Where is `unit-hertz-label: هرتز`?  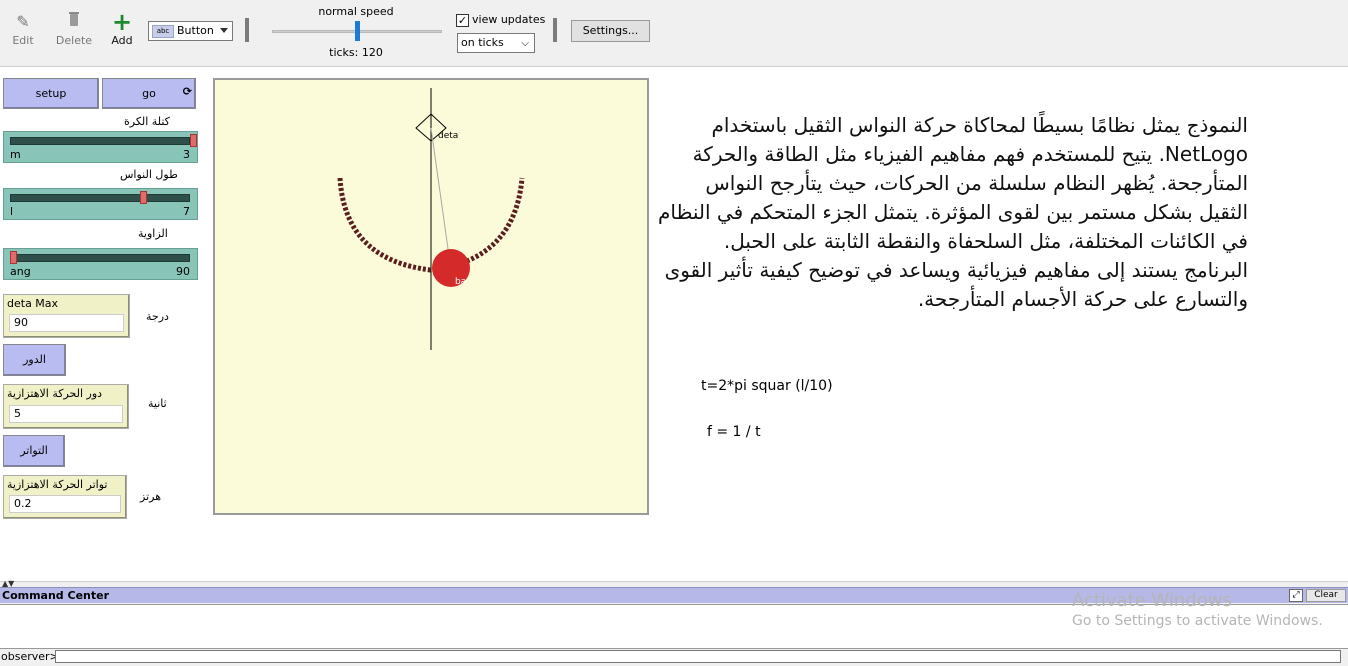 unit-hertz-label: هرتز is located at coordinates (151, 496).